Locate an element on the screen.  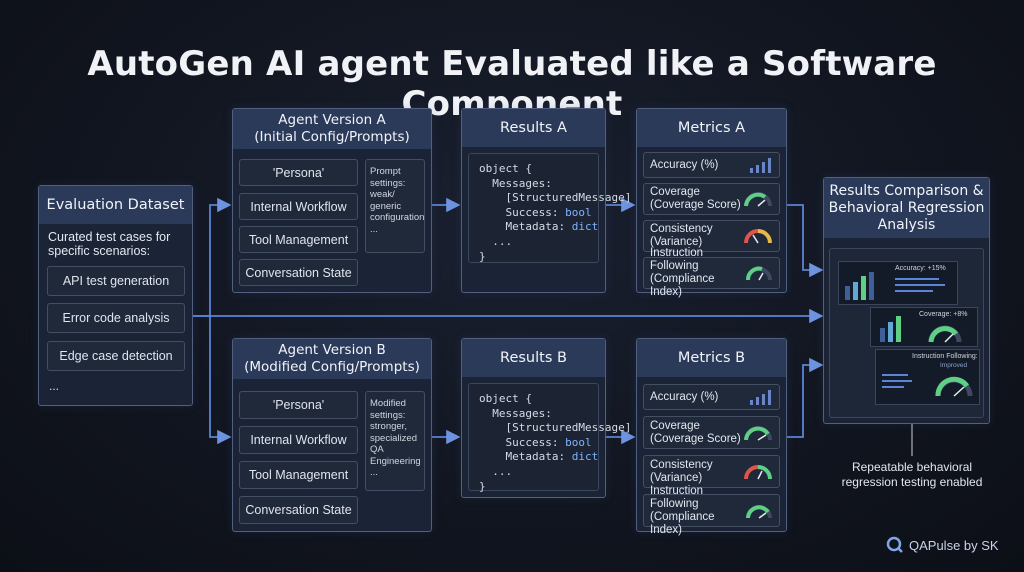
instruction-improved-label: Improved is located at coordinates (954, 365).